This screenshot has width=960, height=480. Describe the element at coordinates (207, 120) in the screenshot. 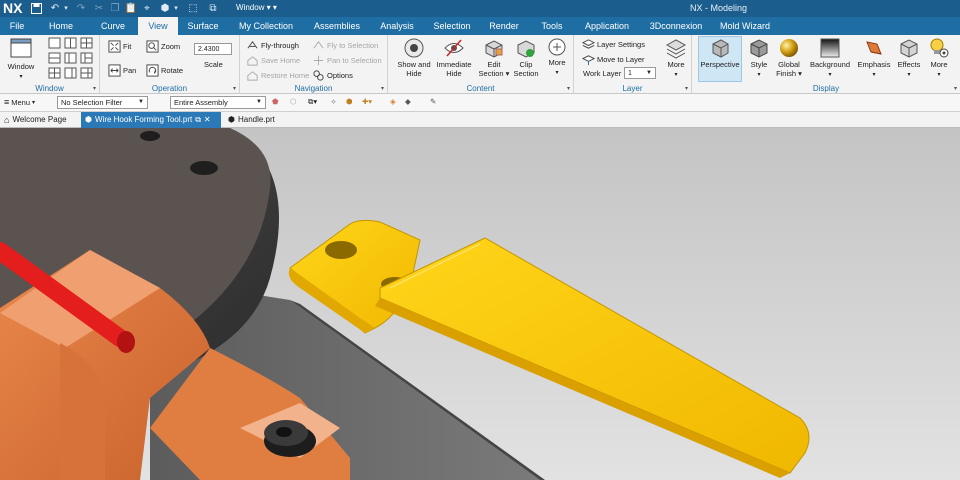

I see `close-icon: ✕` at that location.